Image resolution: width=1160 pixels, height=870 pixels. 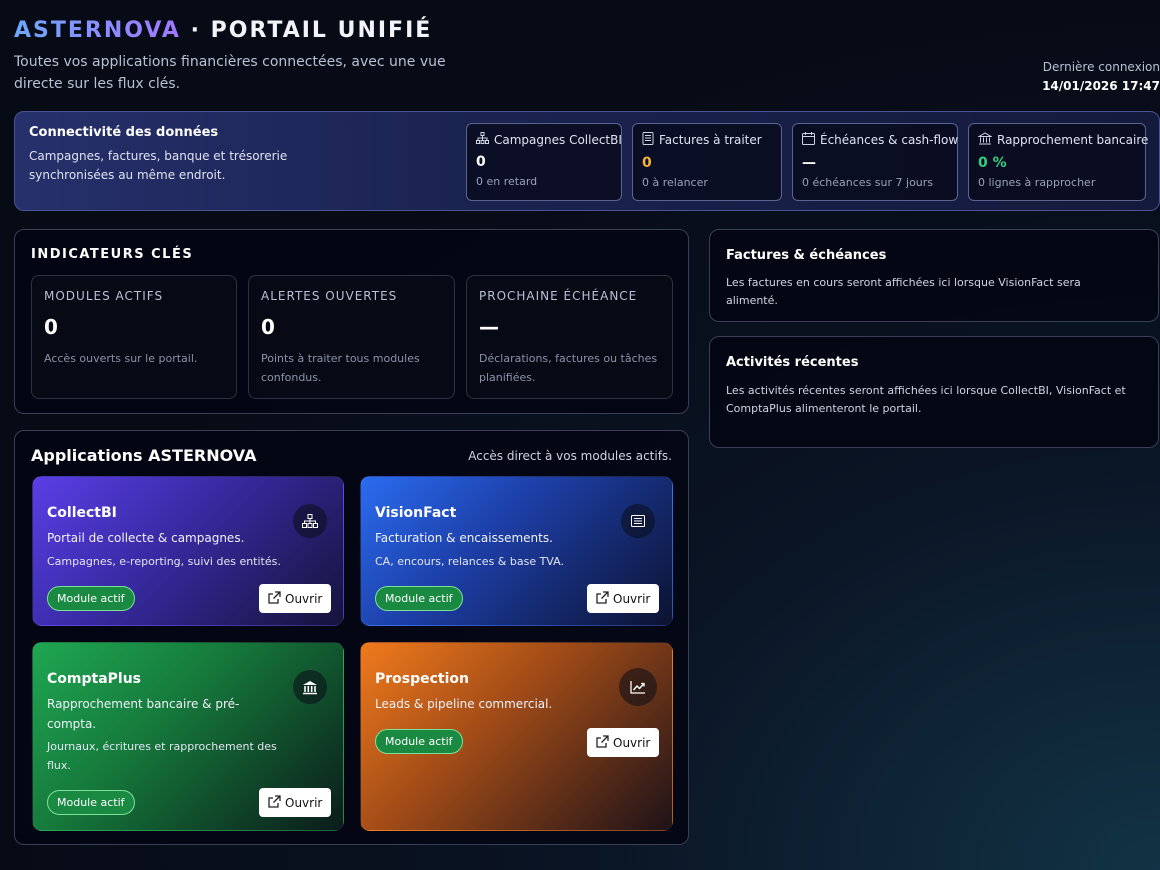 What do you see at coordinates (464, 704) in the screenshot?
I see `app-tagline: Leads & pipeline commercial.` at bounding box center [464, 704].